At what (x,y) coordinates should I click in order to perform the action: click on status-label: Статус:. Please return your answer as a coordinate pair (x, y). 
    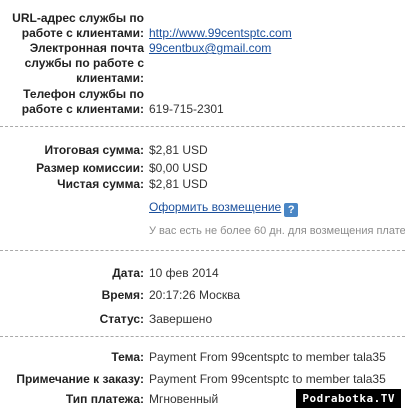
    Looking at the image, I should click on (121, 319).